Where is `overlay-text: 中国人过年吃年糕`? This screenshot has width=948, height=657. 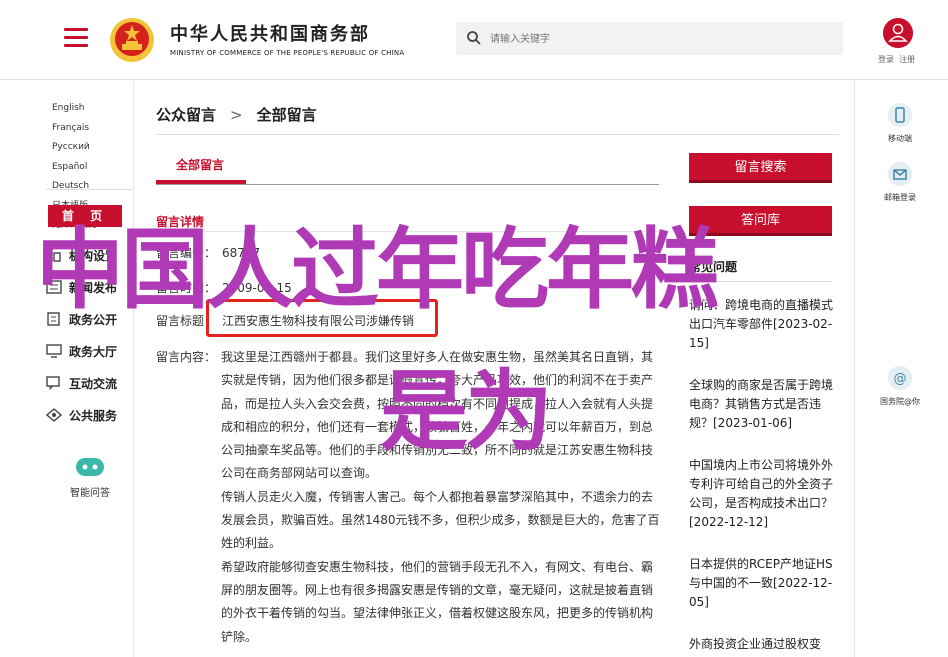
overlay-text: 中国人过年吃年糕 is located at coordinates (377, 269).